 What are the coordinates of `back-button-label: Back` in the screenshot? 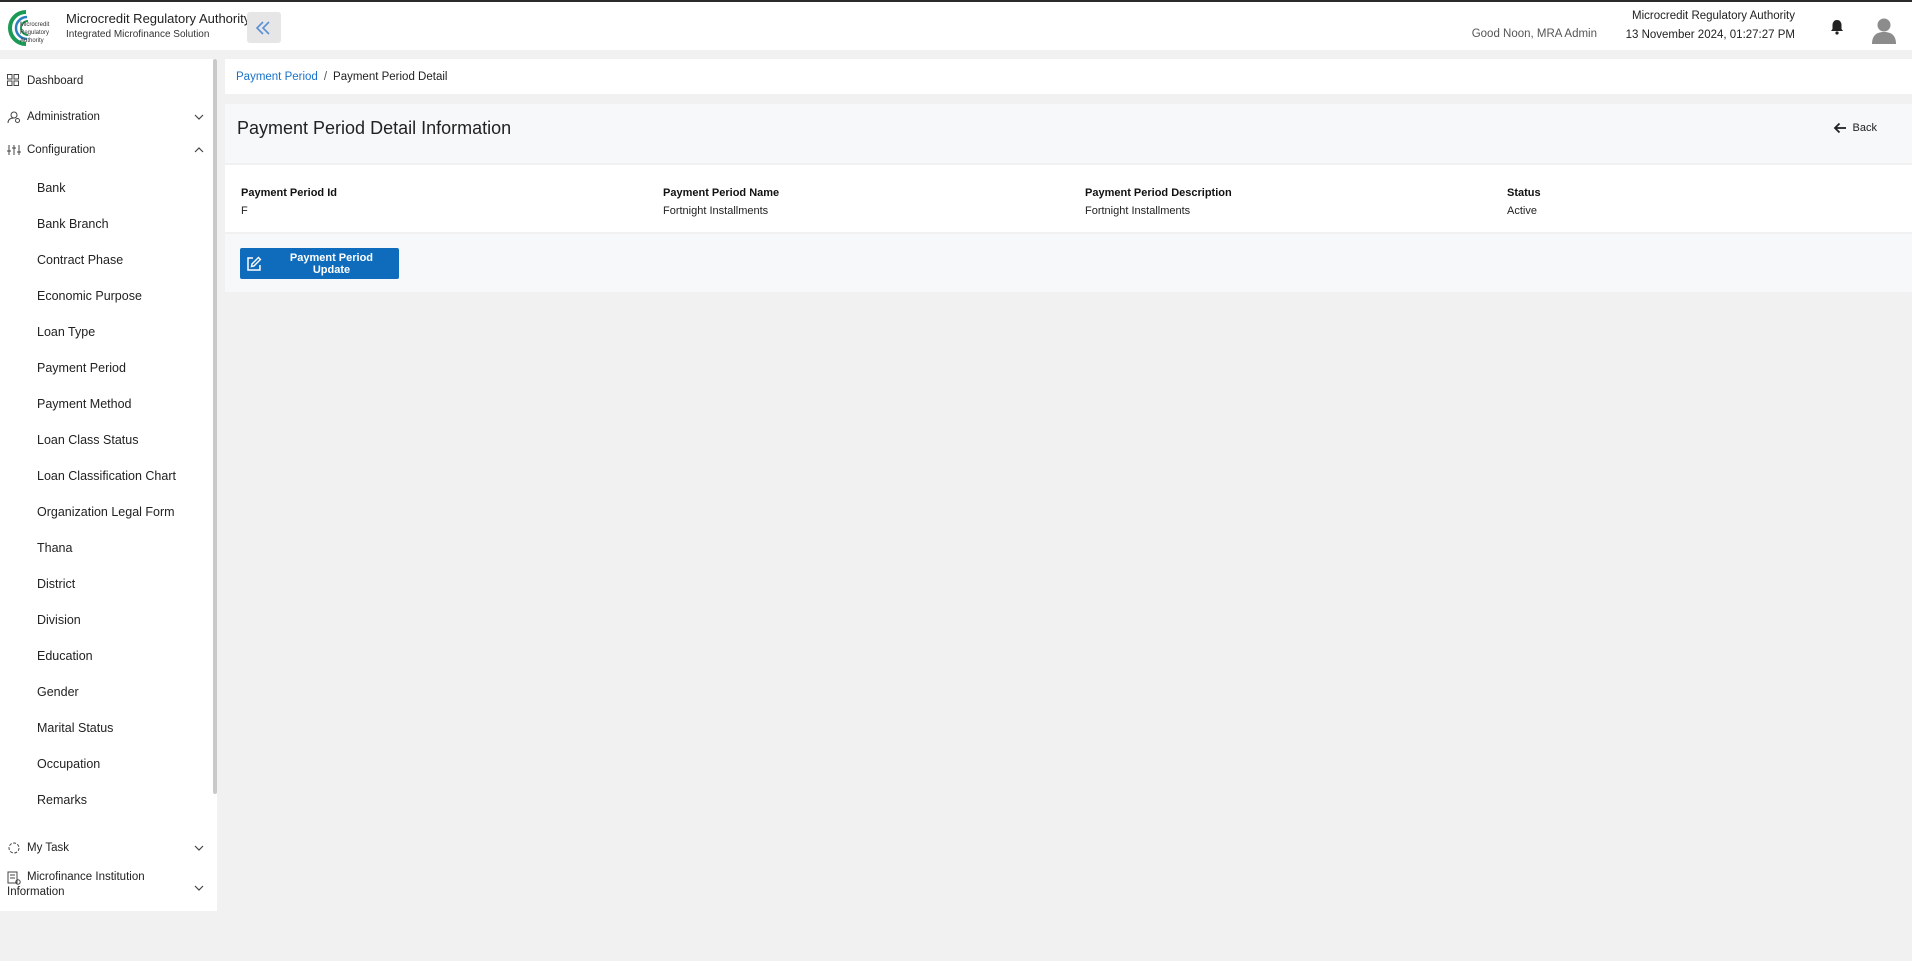 It's located at (1864, 128).